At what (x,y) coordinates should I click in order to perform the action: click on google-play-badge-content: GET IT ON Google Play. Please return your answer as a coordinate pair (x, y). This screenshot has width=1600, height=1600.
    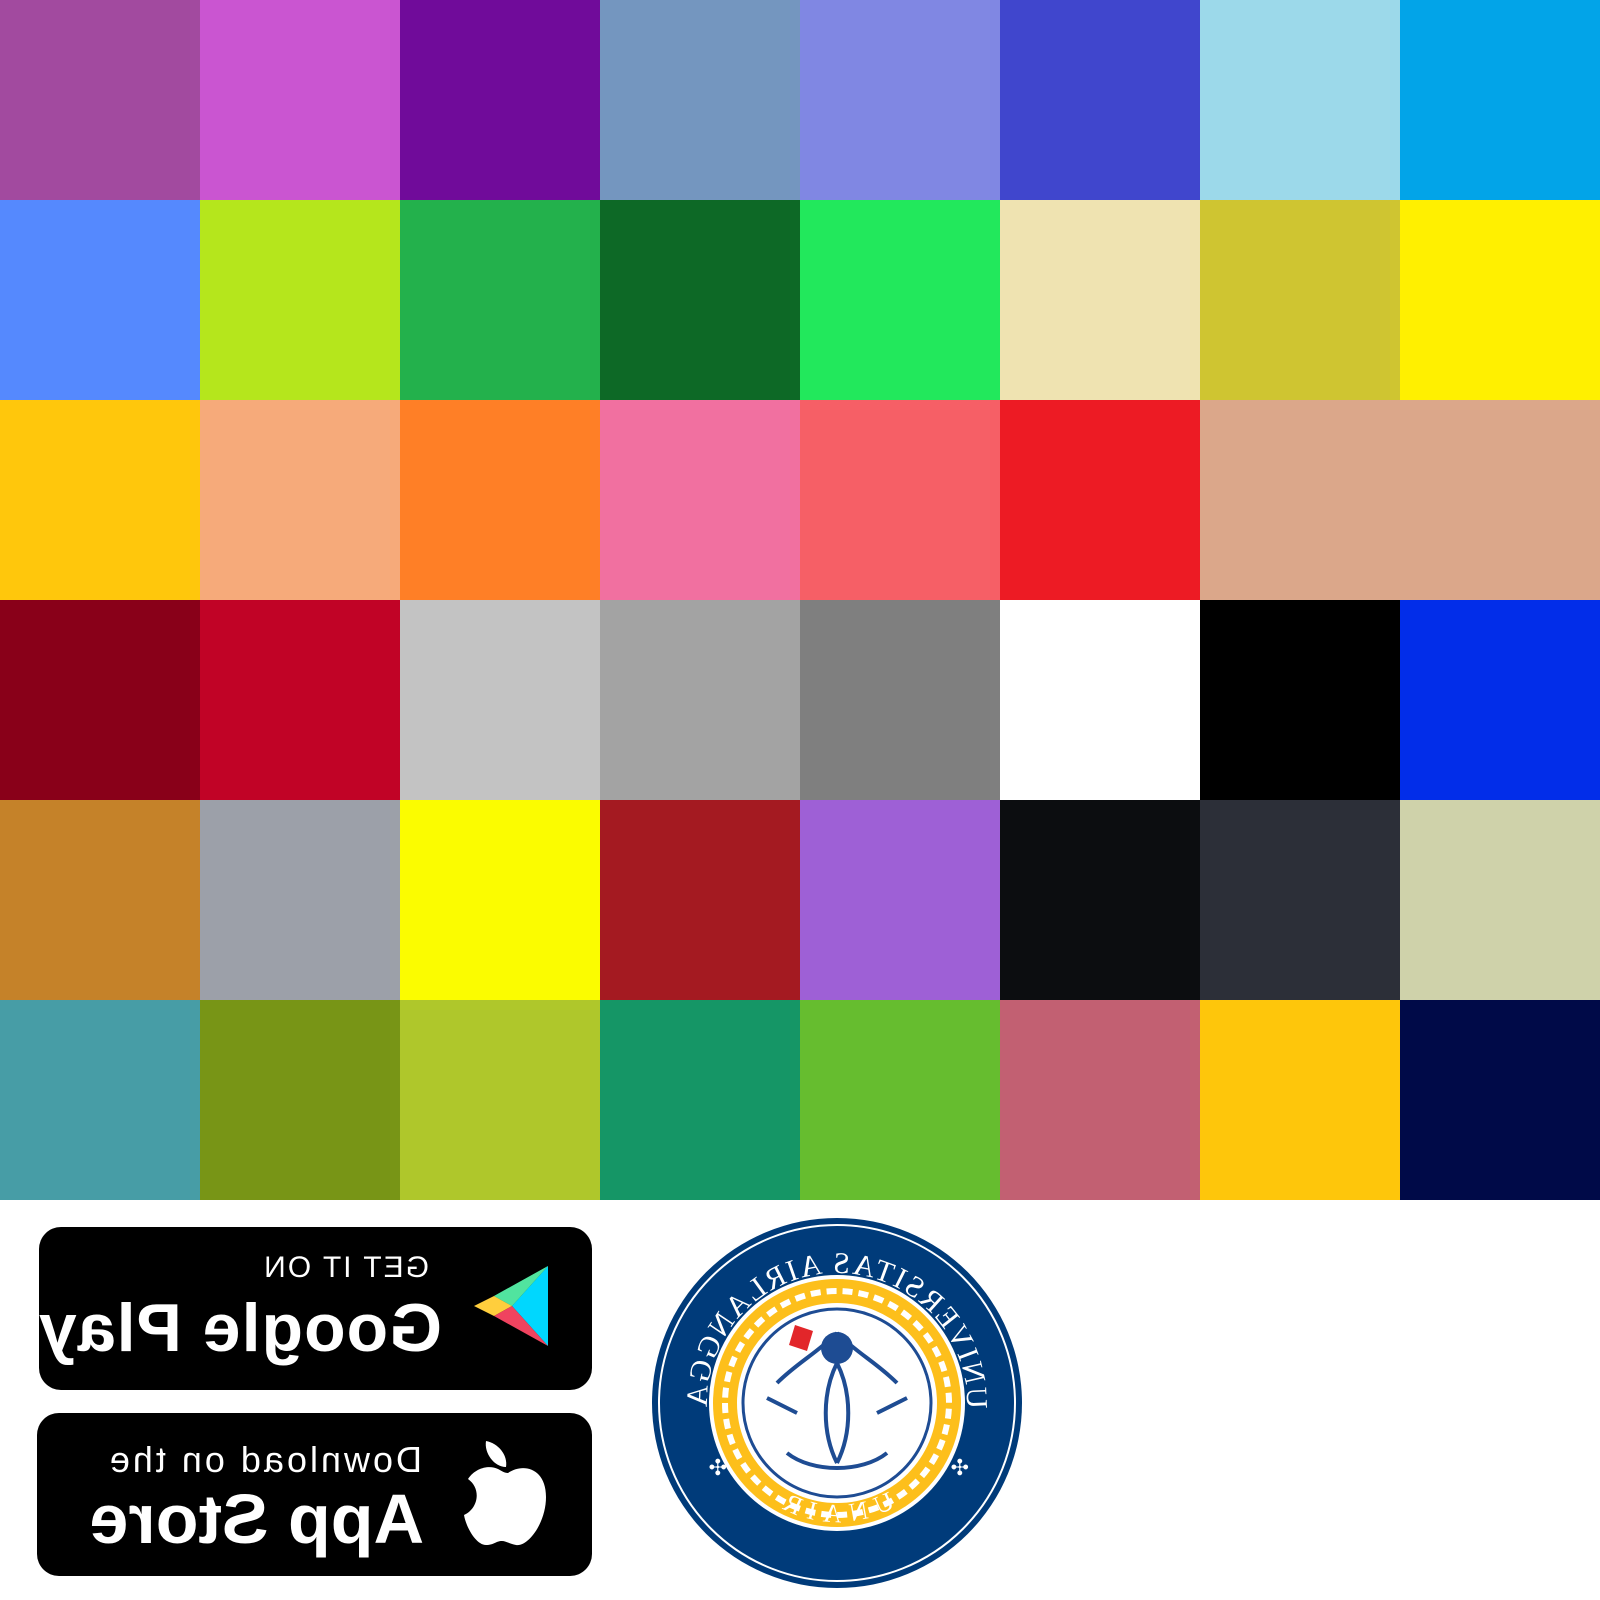
    Looking at the image, I should click on (315, 1308).